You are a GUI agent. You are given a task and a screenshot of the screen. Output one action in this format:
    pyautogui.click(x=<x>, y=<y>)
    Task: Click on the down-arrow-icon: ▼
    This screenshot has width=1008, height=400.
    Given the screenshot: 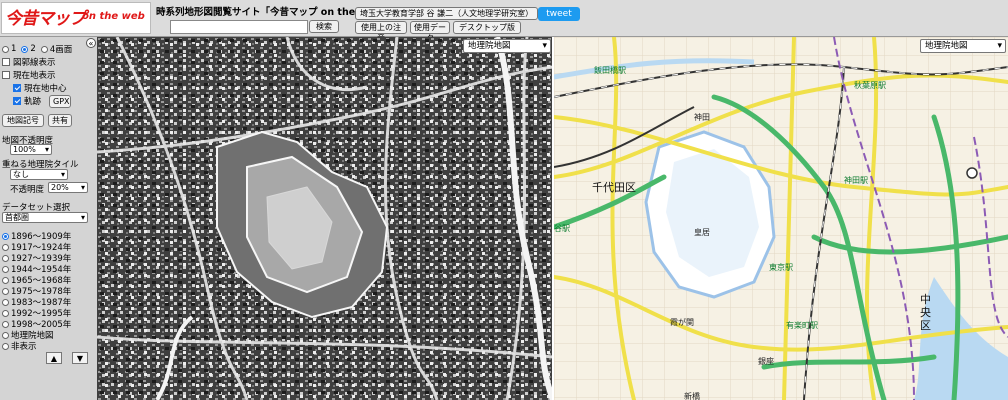 What is the action you would take?
    pyautogui.click(x=80, y=358)
    